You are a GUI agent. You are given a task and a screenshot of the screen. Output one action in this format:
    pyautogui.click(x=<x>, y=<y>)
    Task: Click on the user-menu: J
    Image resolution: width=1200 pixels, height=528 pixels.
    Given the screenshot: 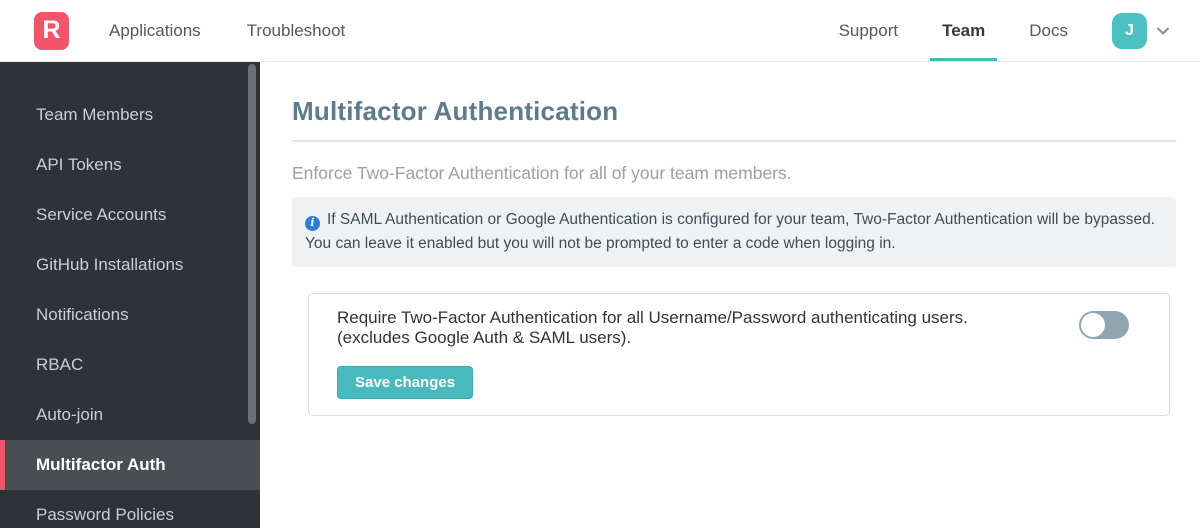 What is the action you would take?
    pyautogui.click(x=1142, y=30)
    